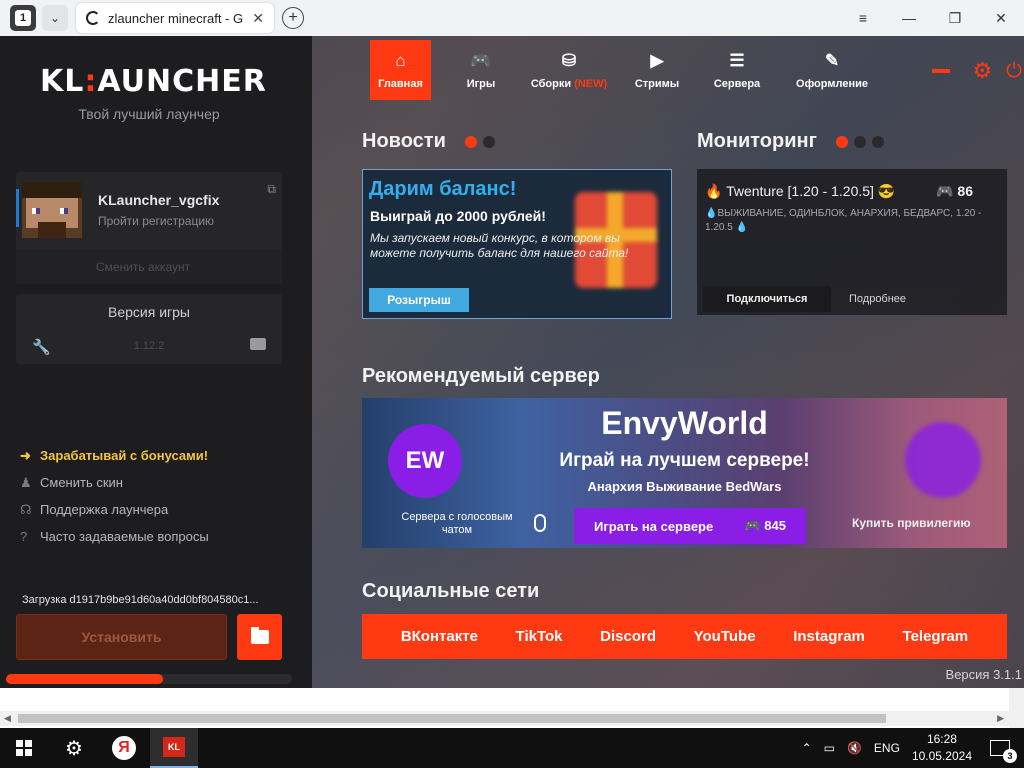  Describe the element at coordinates (7, 718) in the screenshot. I see `scroll-left-icon: ◀` at that location.